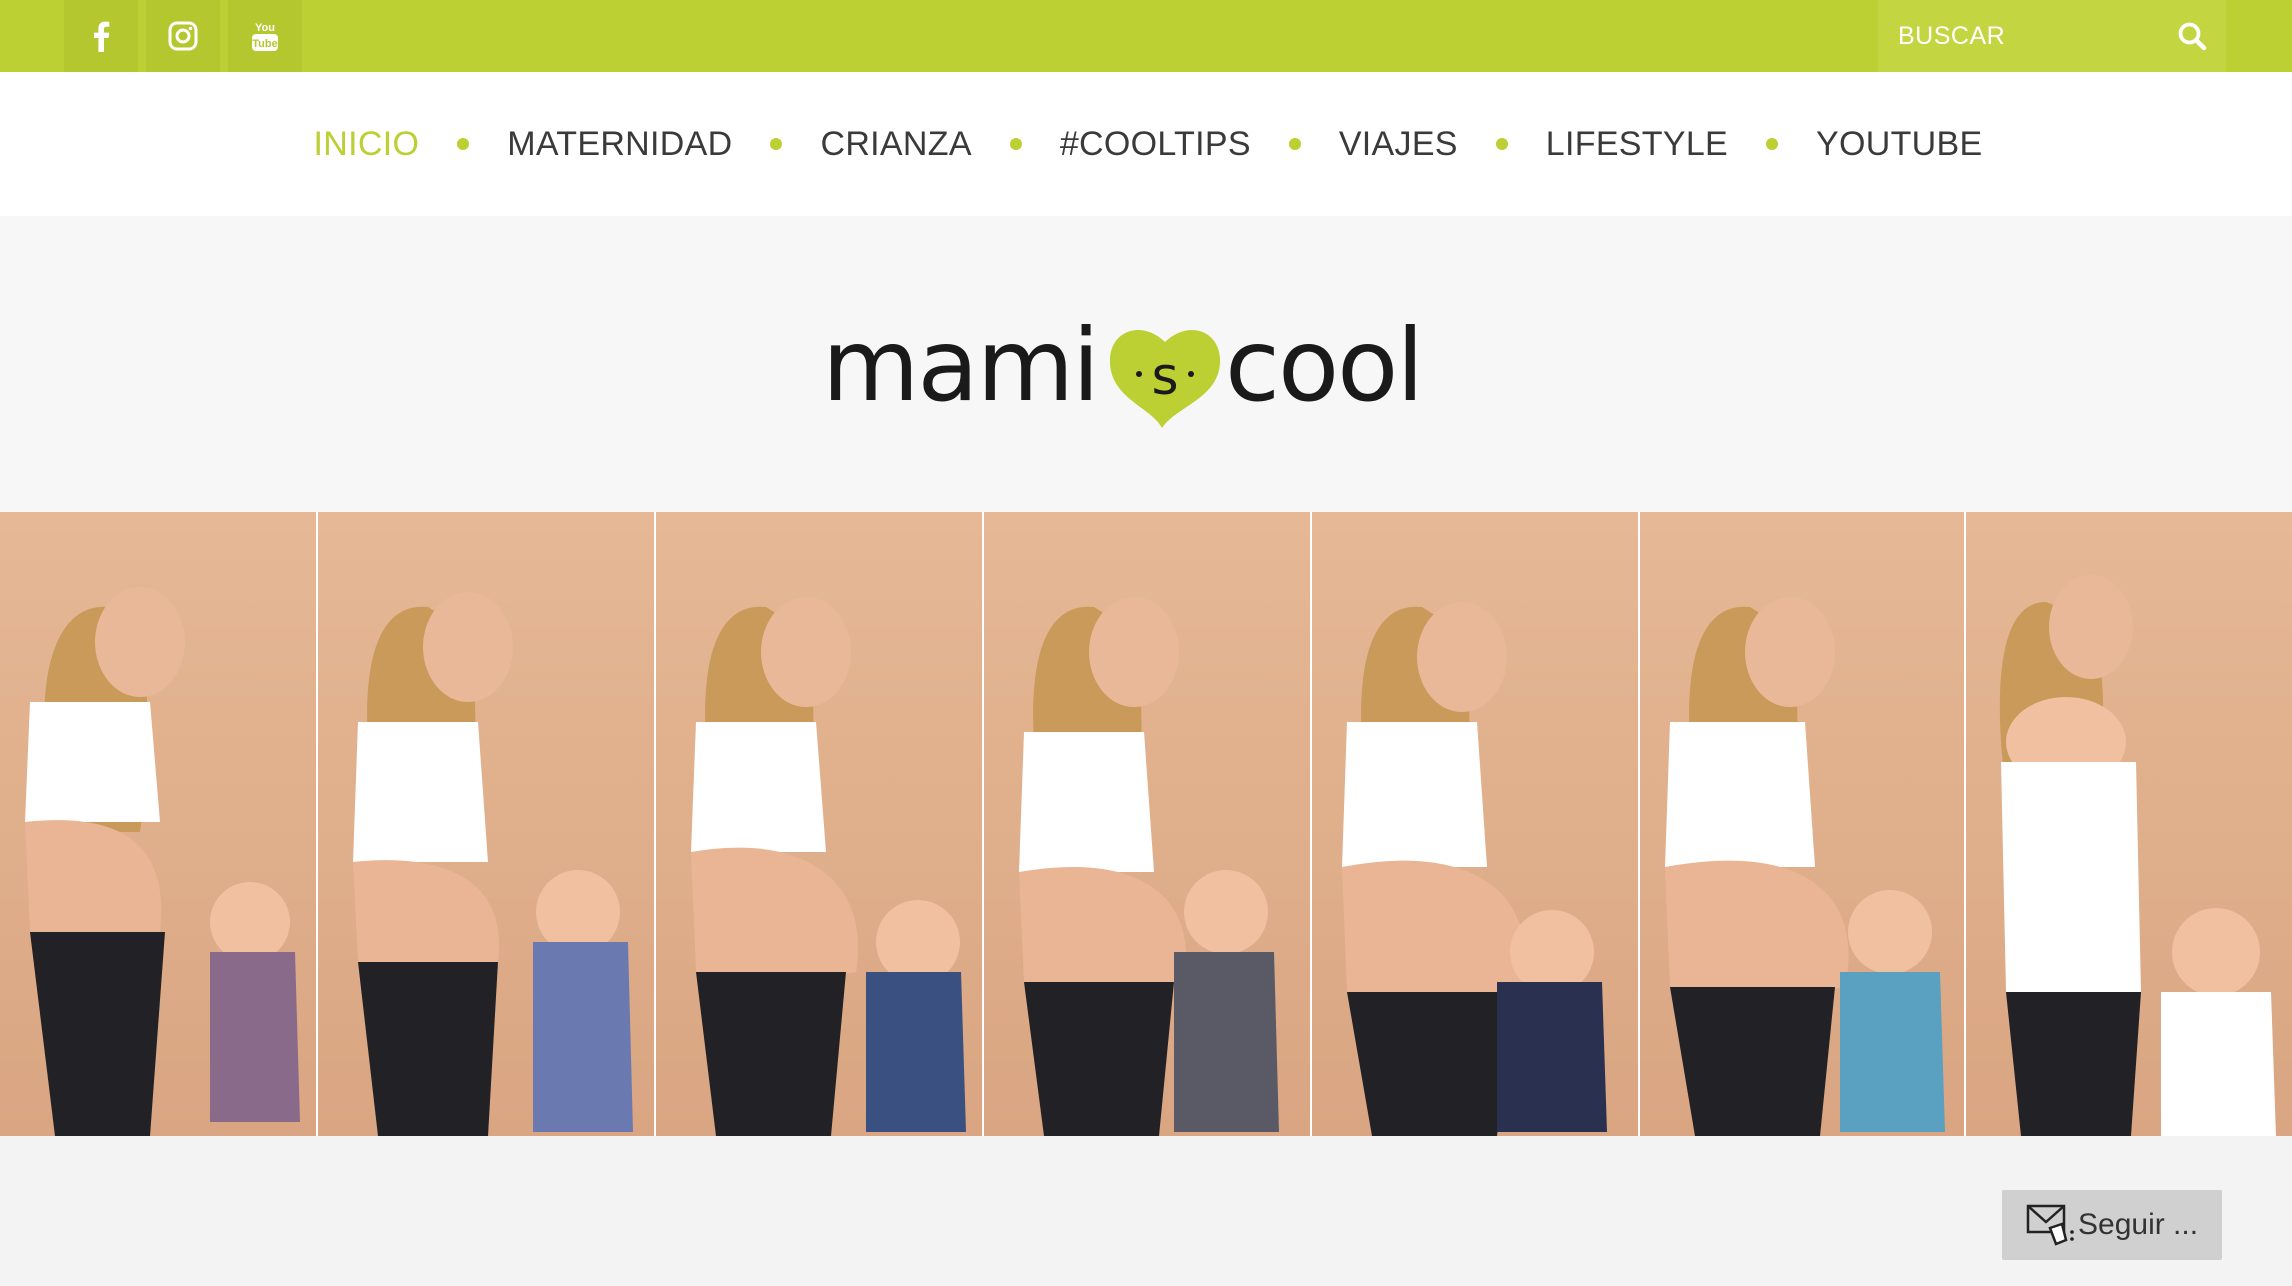  I want to click on search-box, so click(2052, 36).